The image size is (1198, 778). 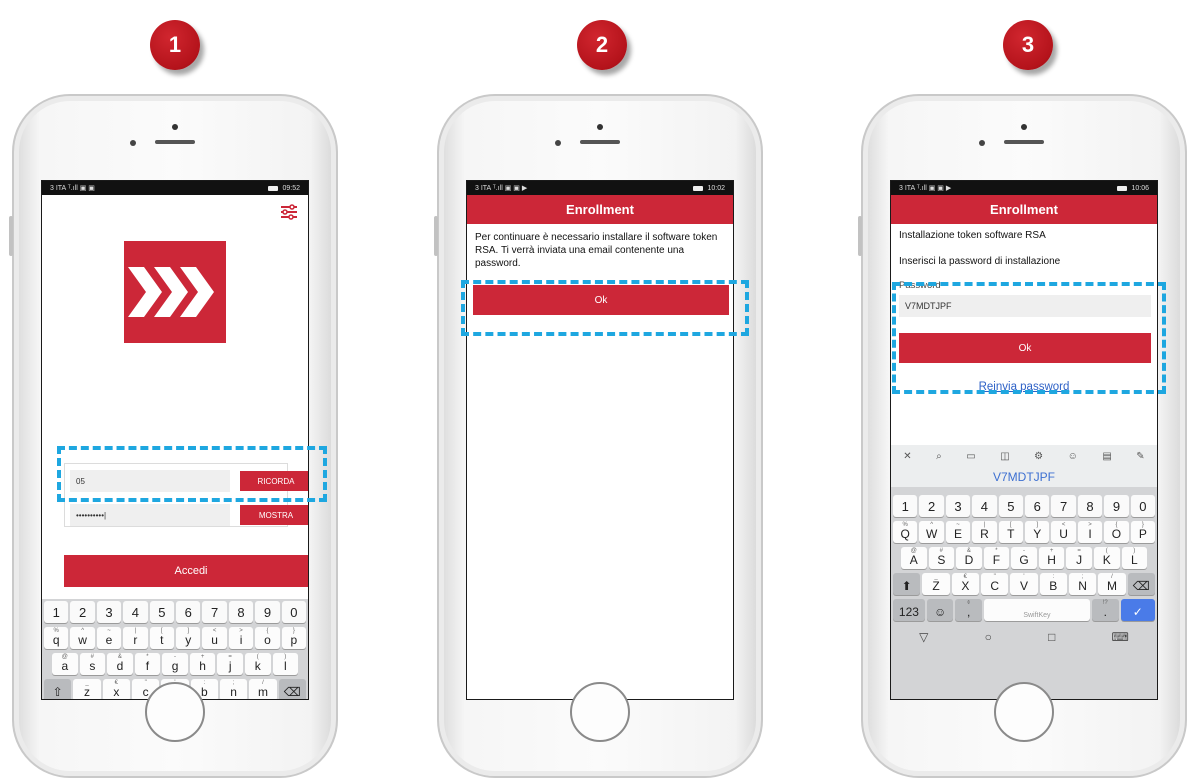 What do you see at coordinates (1024, 584) in the screenshot?
I see `key-v: ' V` at bounding box center [1024, 584].